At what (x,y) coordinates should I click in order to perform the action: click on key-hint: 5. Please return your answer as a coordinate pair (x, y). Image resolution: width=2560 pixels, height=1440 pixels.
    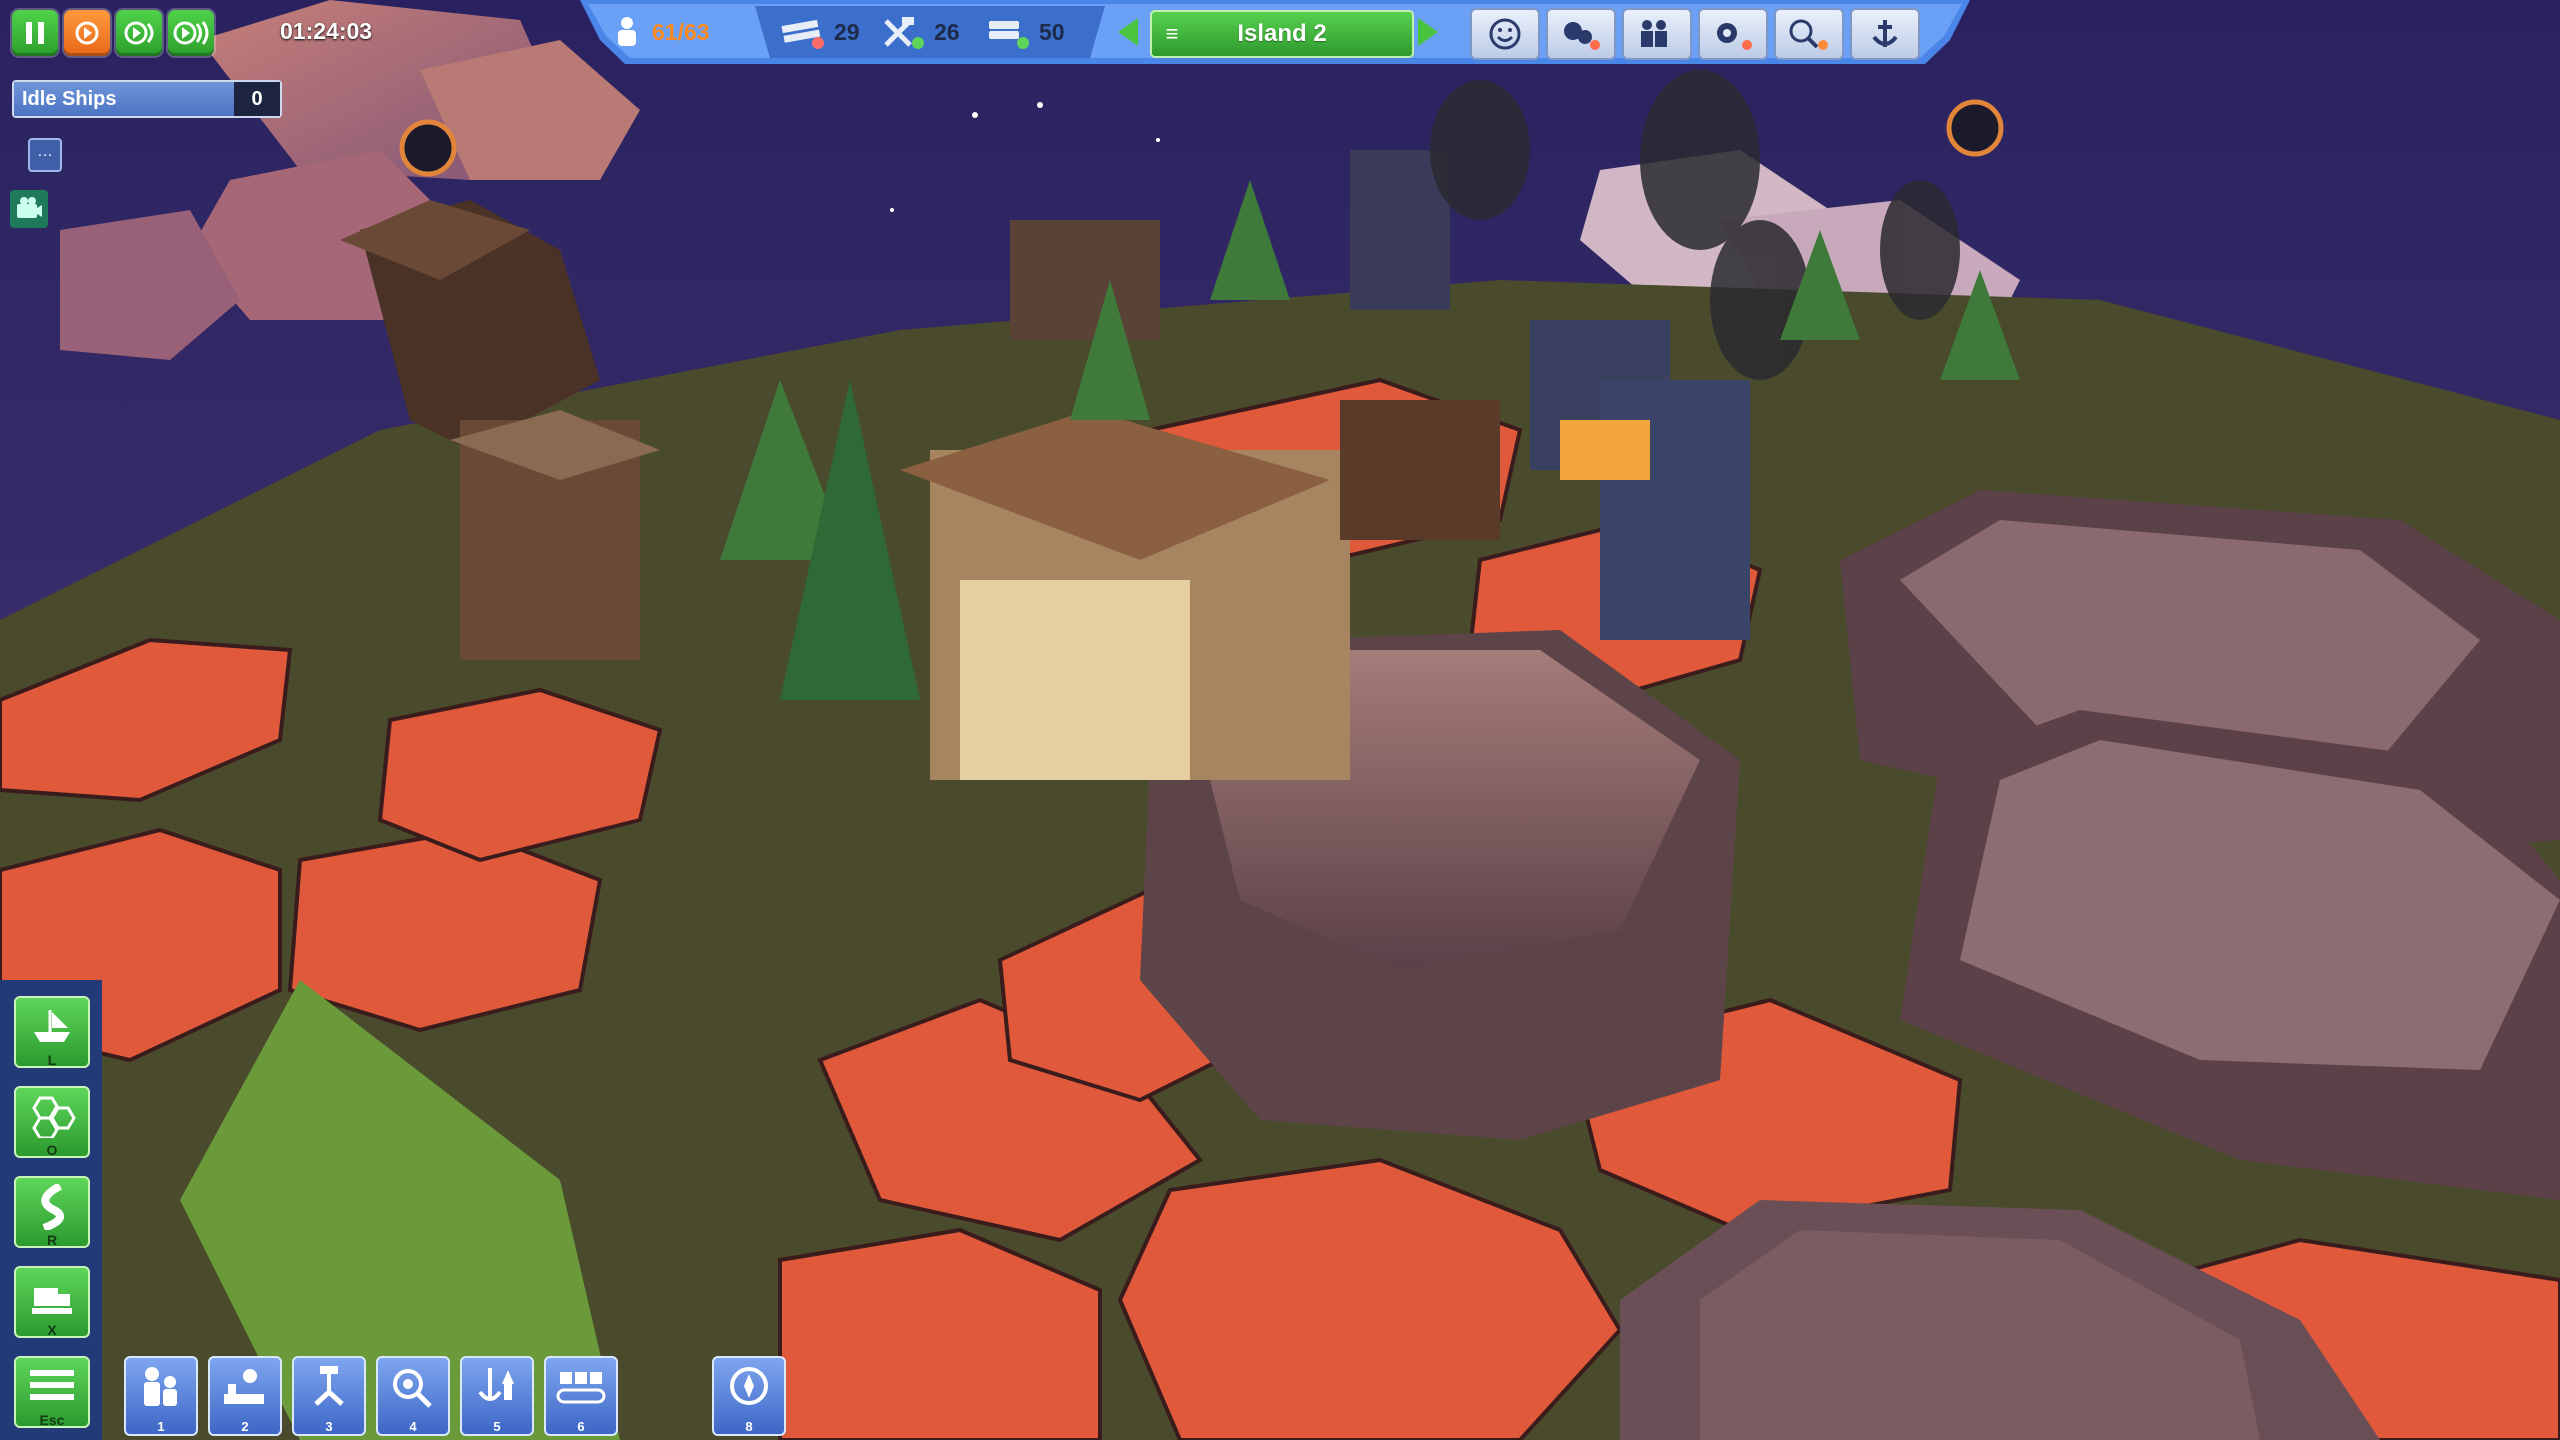
    Looking at the image, I should click on (497, 1426).